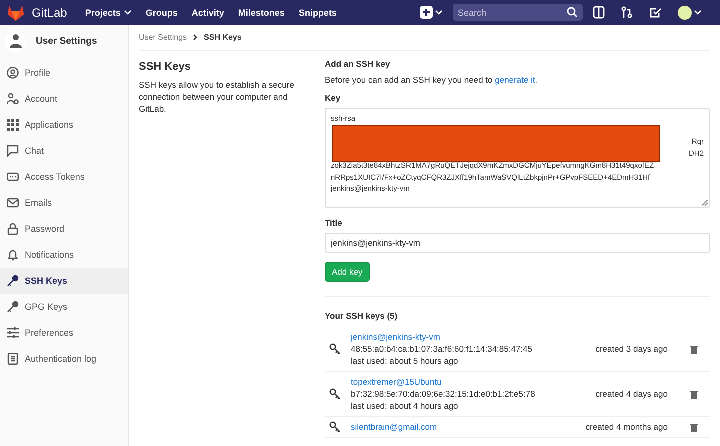  I want to click on title-field: jenkins@jenkins-kty-vm, so click(517, 243).